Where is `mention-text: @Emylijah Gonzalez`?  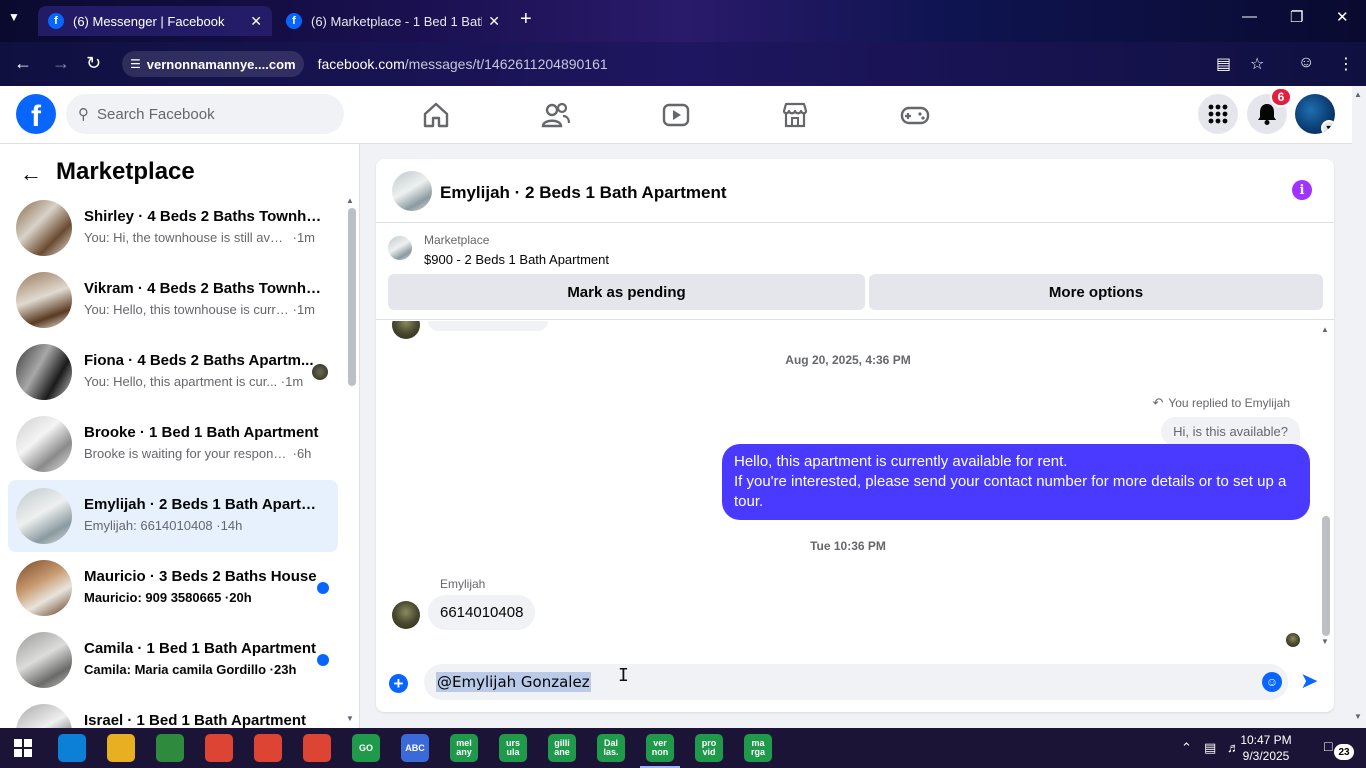
mention-text: @Emylijah Gonzalez is located at coordinates (513, 682).